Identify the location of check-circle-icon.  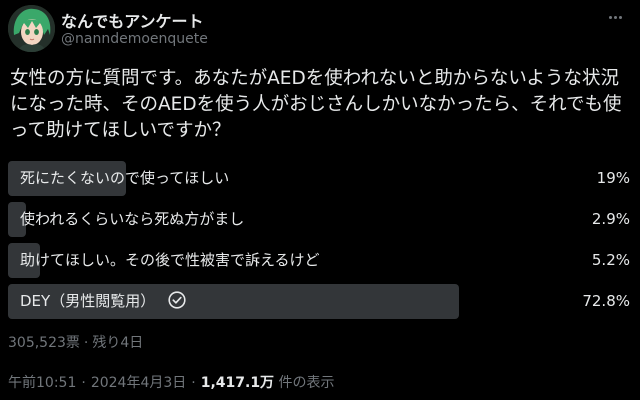
(177, 300).